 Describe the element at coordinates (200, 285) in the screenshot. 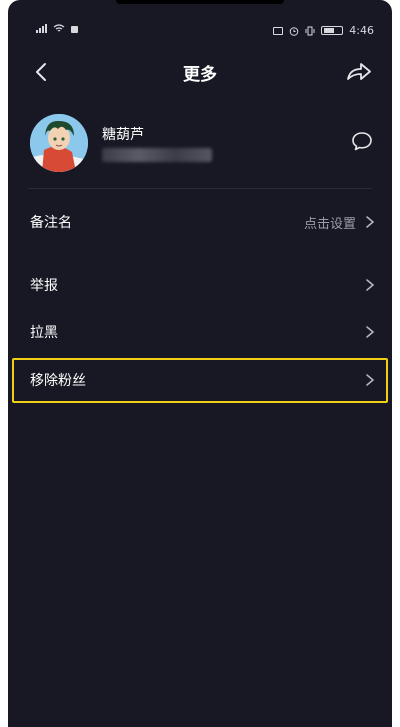

I see `menu-item-report: 举报` at that location.